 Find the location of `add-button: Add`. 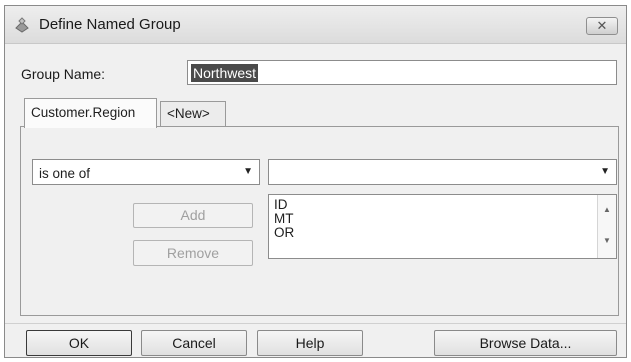

add-button: Add is located at coordinates (193, 215).